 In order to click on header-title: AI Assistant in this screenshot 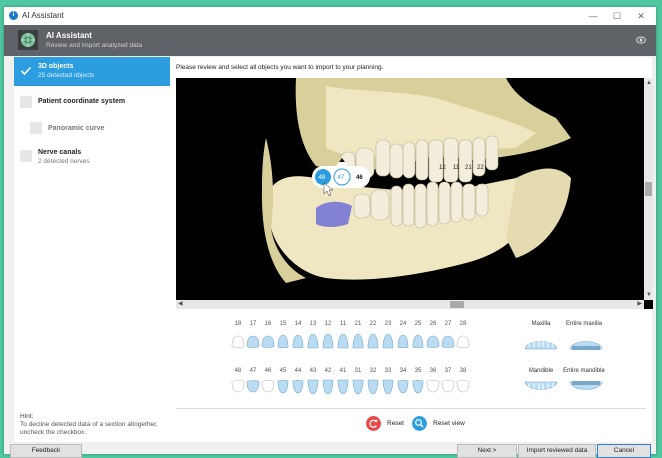, I will do `click(69, 35)`.